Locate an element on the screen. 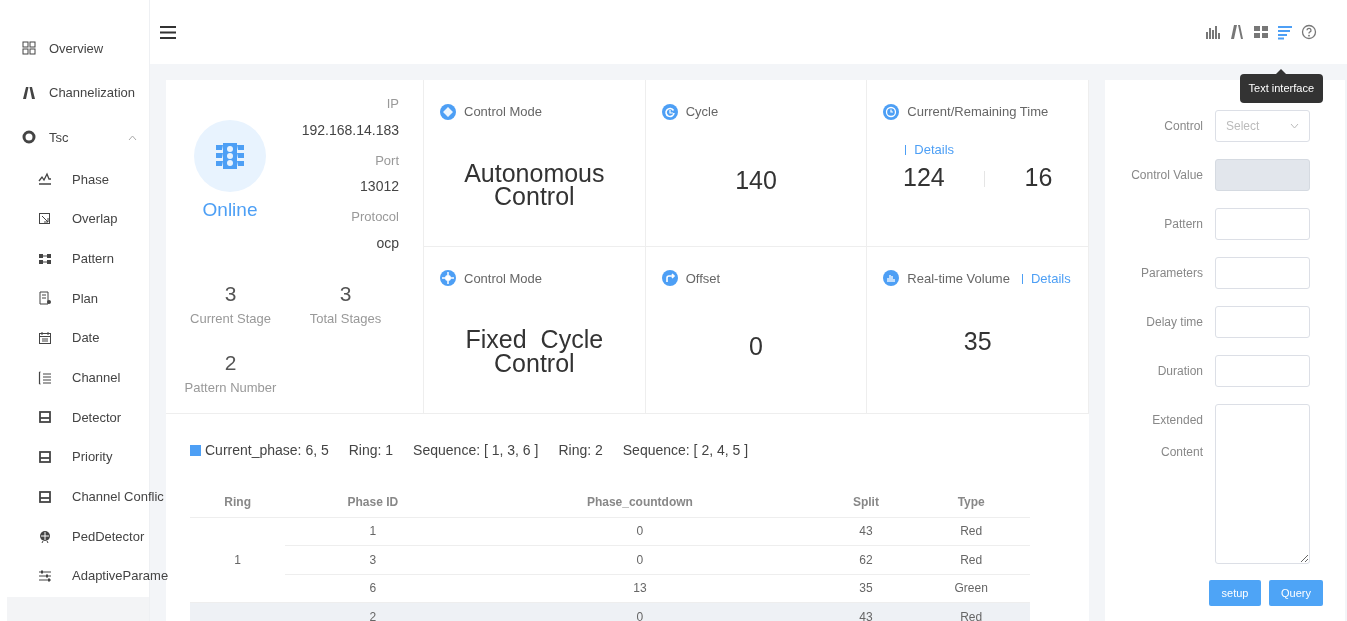  table-row: 6 13 35 Green is located at coordinates (610, 588).